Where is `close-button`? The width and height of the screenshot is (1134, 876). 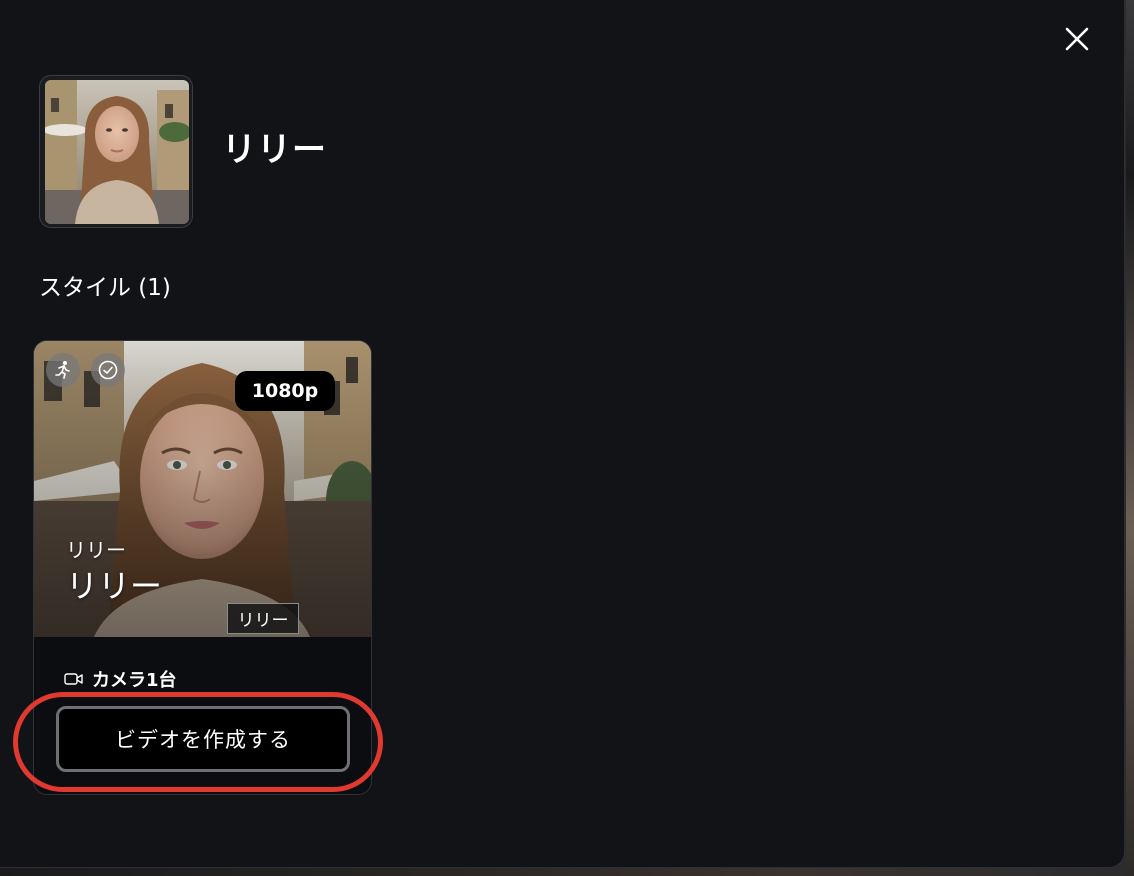
close-button is located at coordinates (1077, 40).